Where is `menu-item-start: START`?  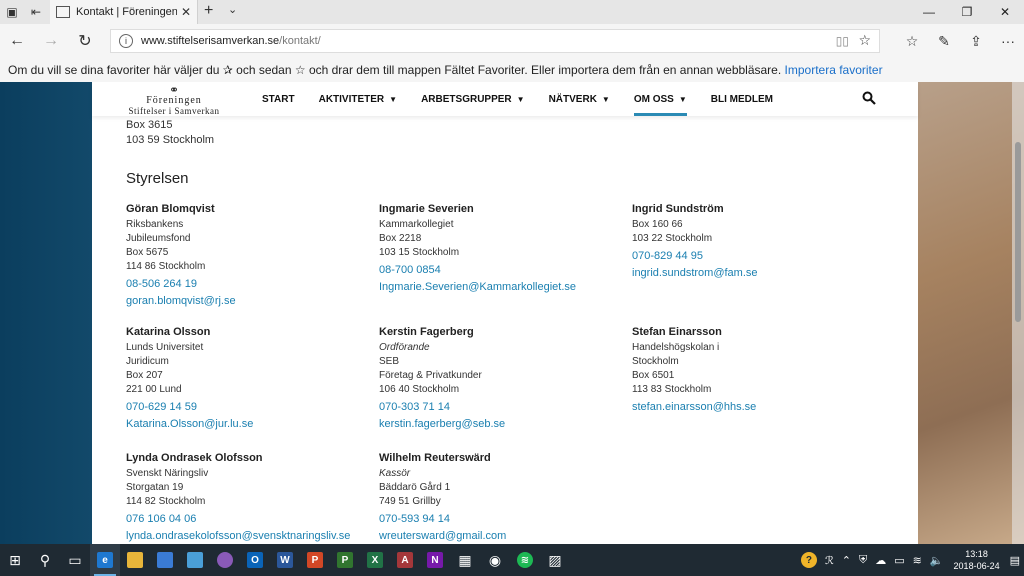
menu-item-start: START is located at coordinates (278, 99).